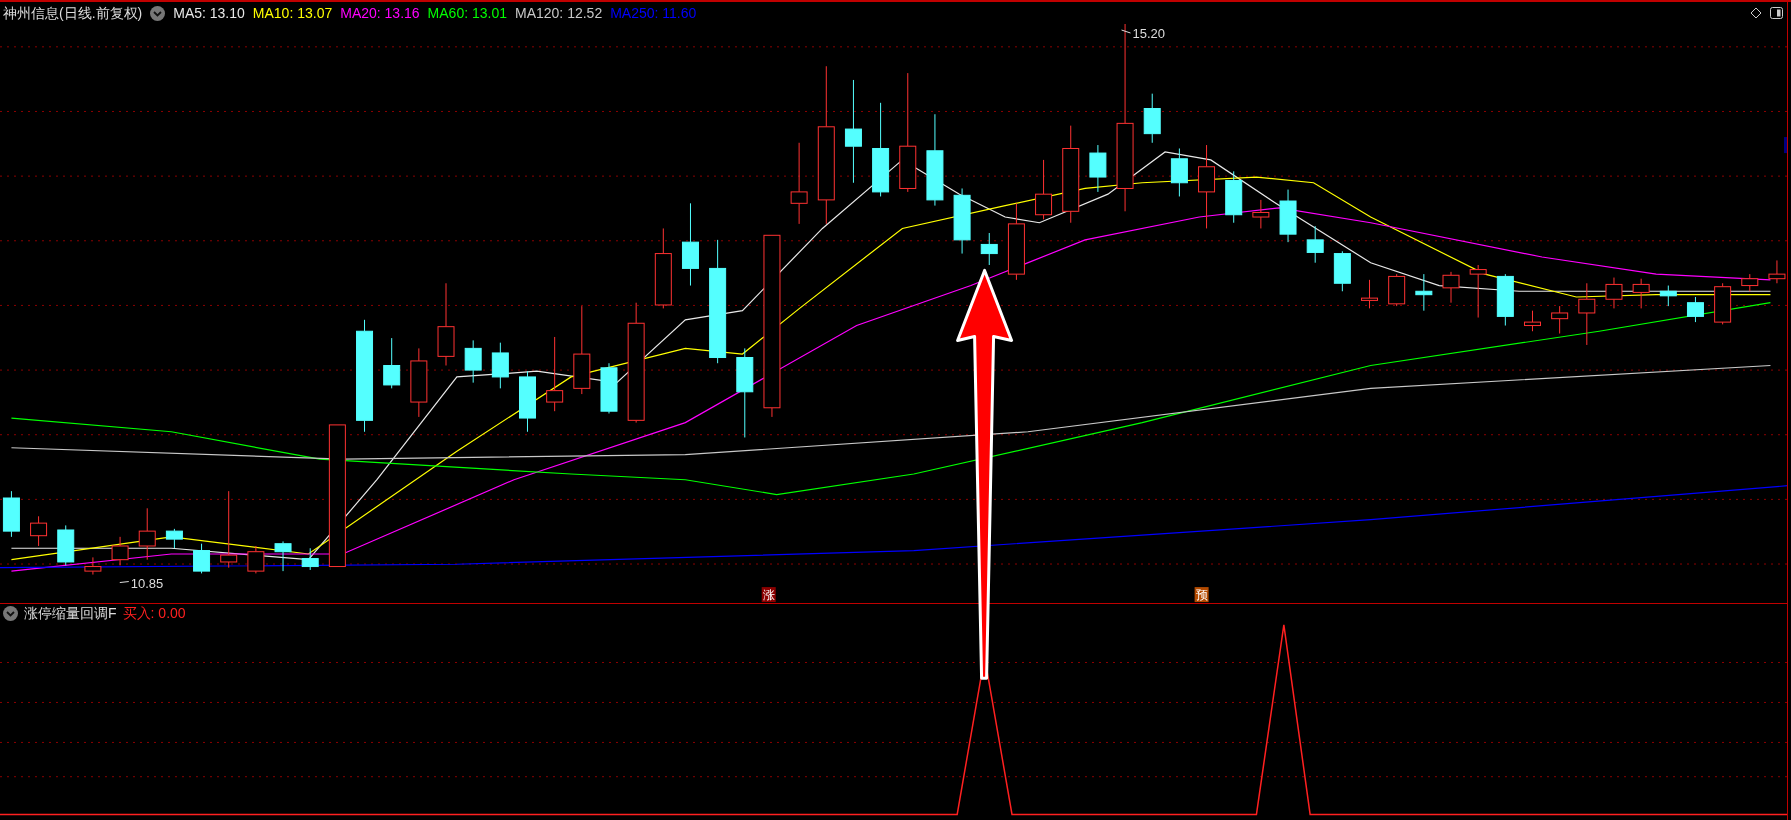 Image resolution: width=1791 pixels, height=820 pixels. I want to click on indicator-value: MA10: 13.07, so click(292, 13).